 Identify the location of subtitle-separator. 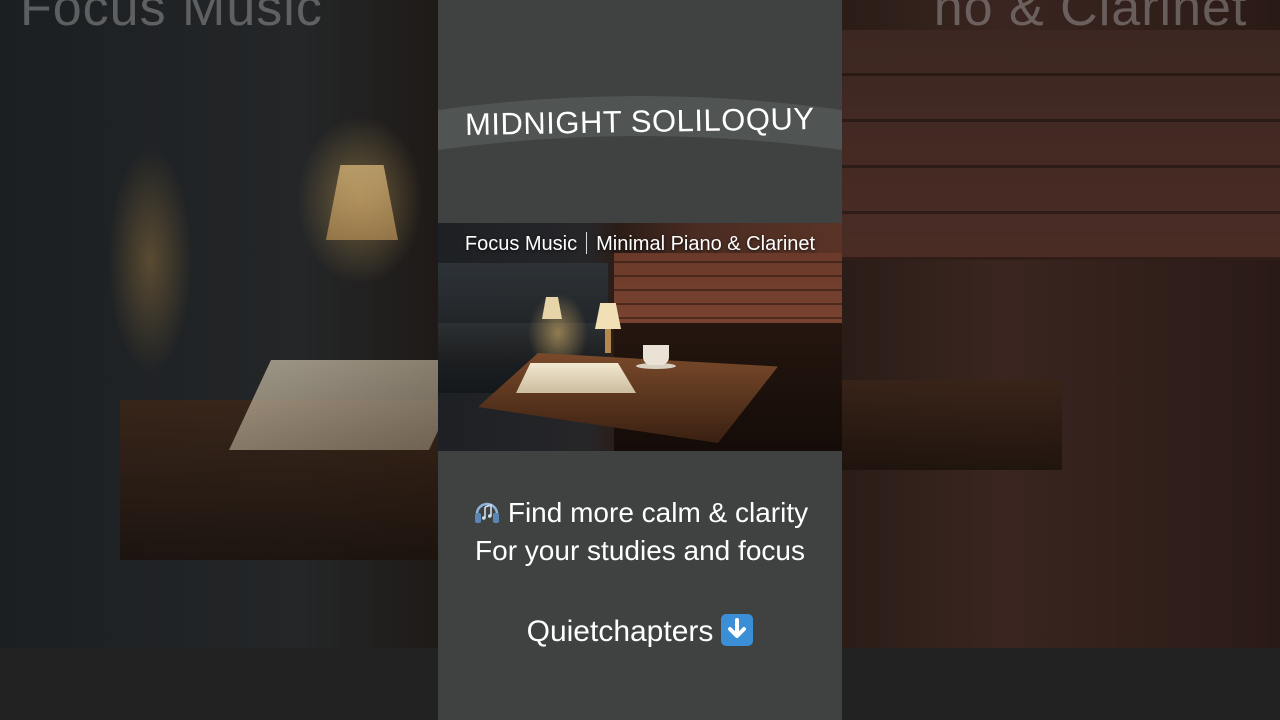
(587, 243).